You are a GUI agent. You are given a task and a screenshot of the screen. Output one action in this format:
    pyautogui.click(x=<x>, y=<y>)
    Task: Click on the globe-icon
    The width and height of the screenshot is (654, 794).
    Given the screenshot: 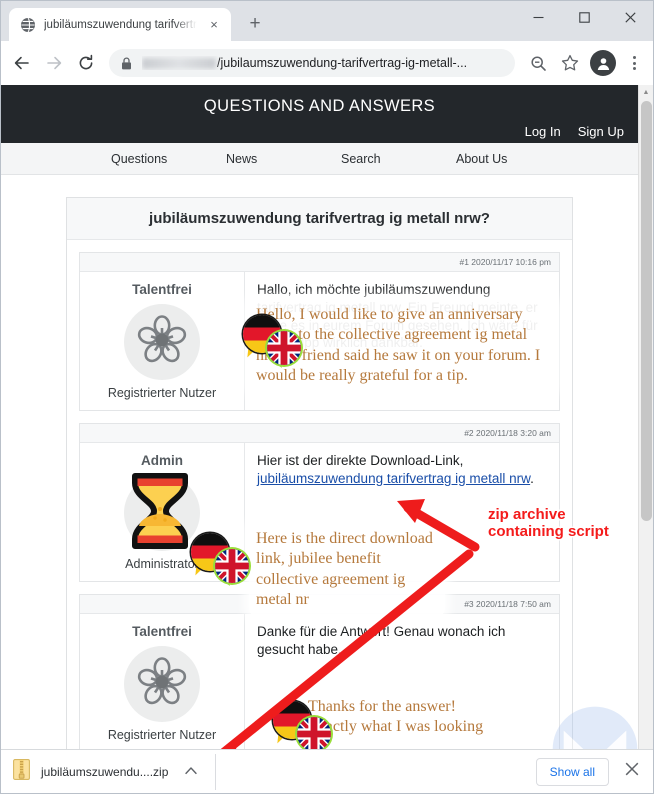 What is the action you would take?
    pyautogui.click(x=28, y=25)
    